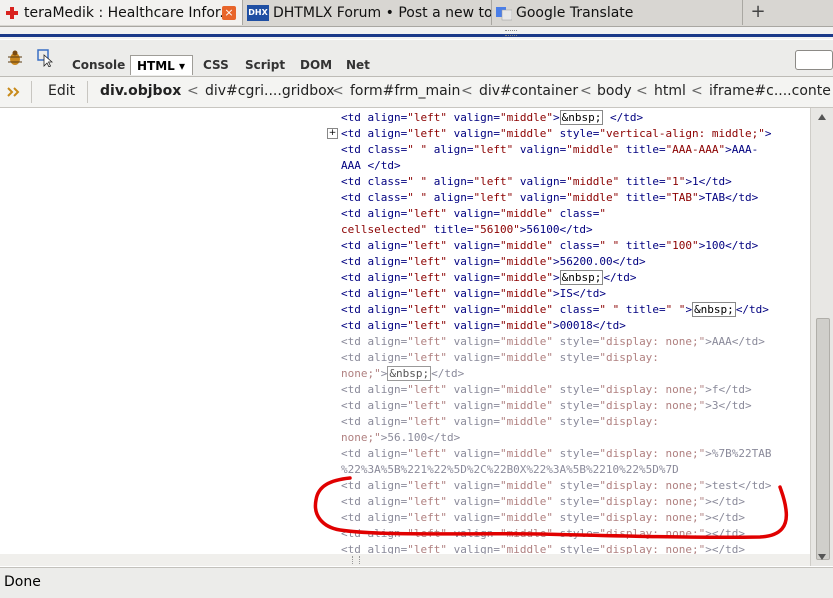  I want to click on tag-text: >test</td>, so click(738, 485).